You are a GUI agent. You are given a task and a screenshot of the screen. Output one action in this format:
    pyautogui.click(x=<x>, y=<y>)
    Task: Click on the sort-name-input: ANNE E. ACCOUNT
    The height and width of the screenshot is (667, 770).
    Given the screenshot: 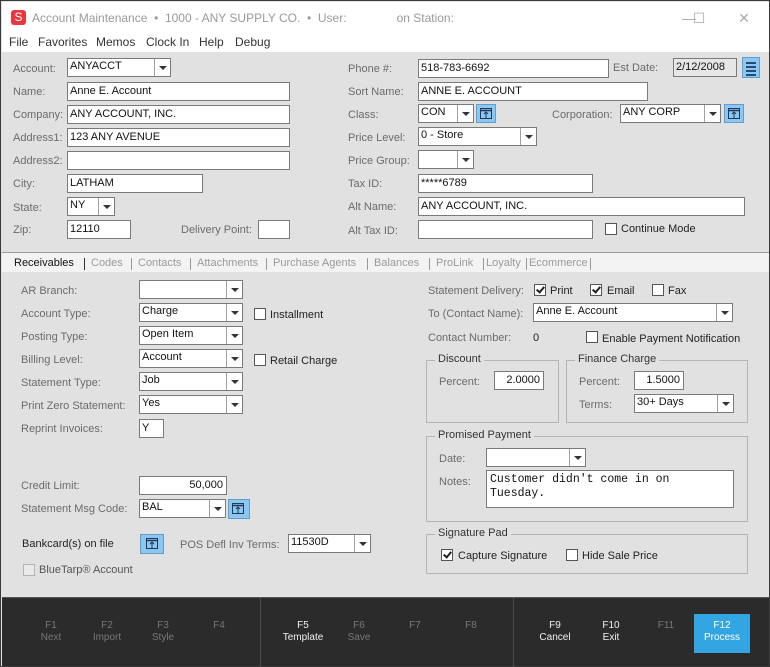 What is the action you would take?
    pyautogui.click(x=533, y=91)
    